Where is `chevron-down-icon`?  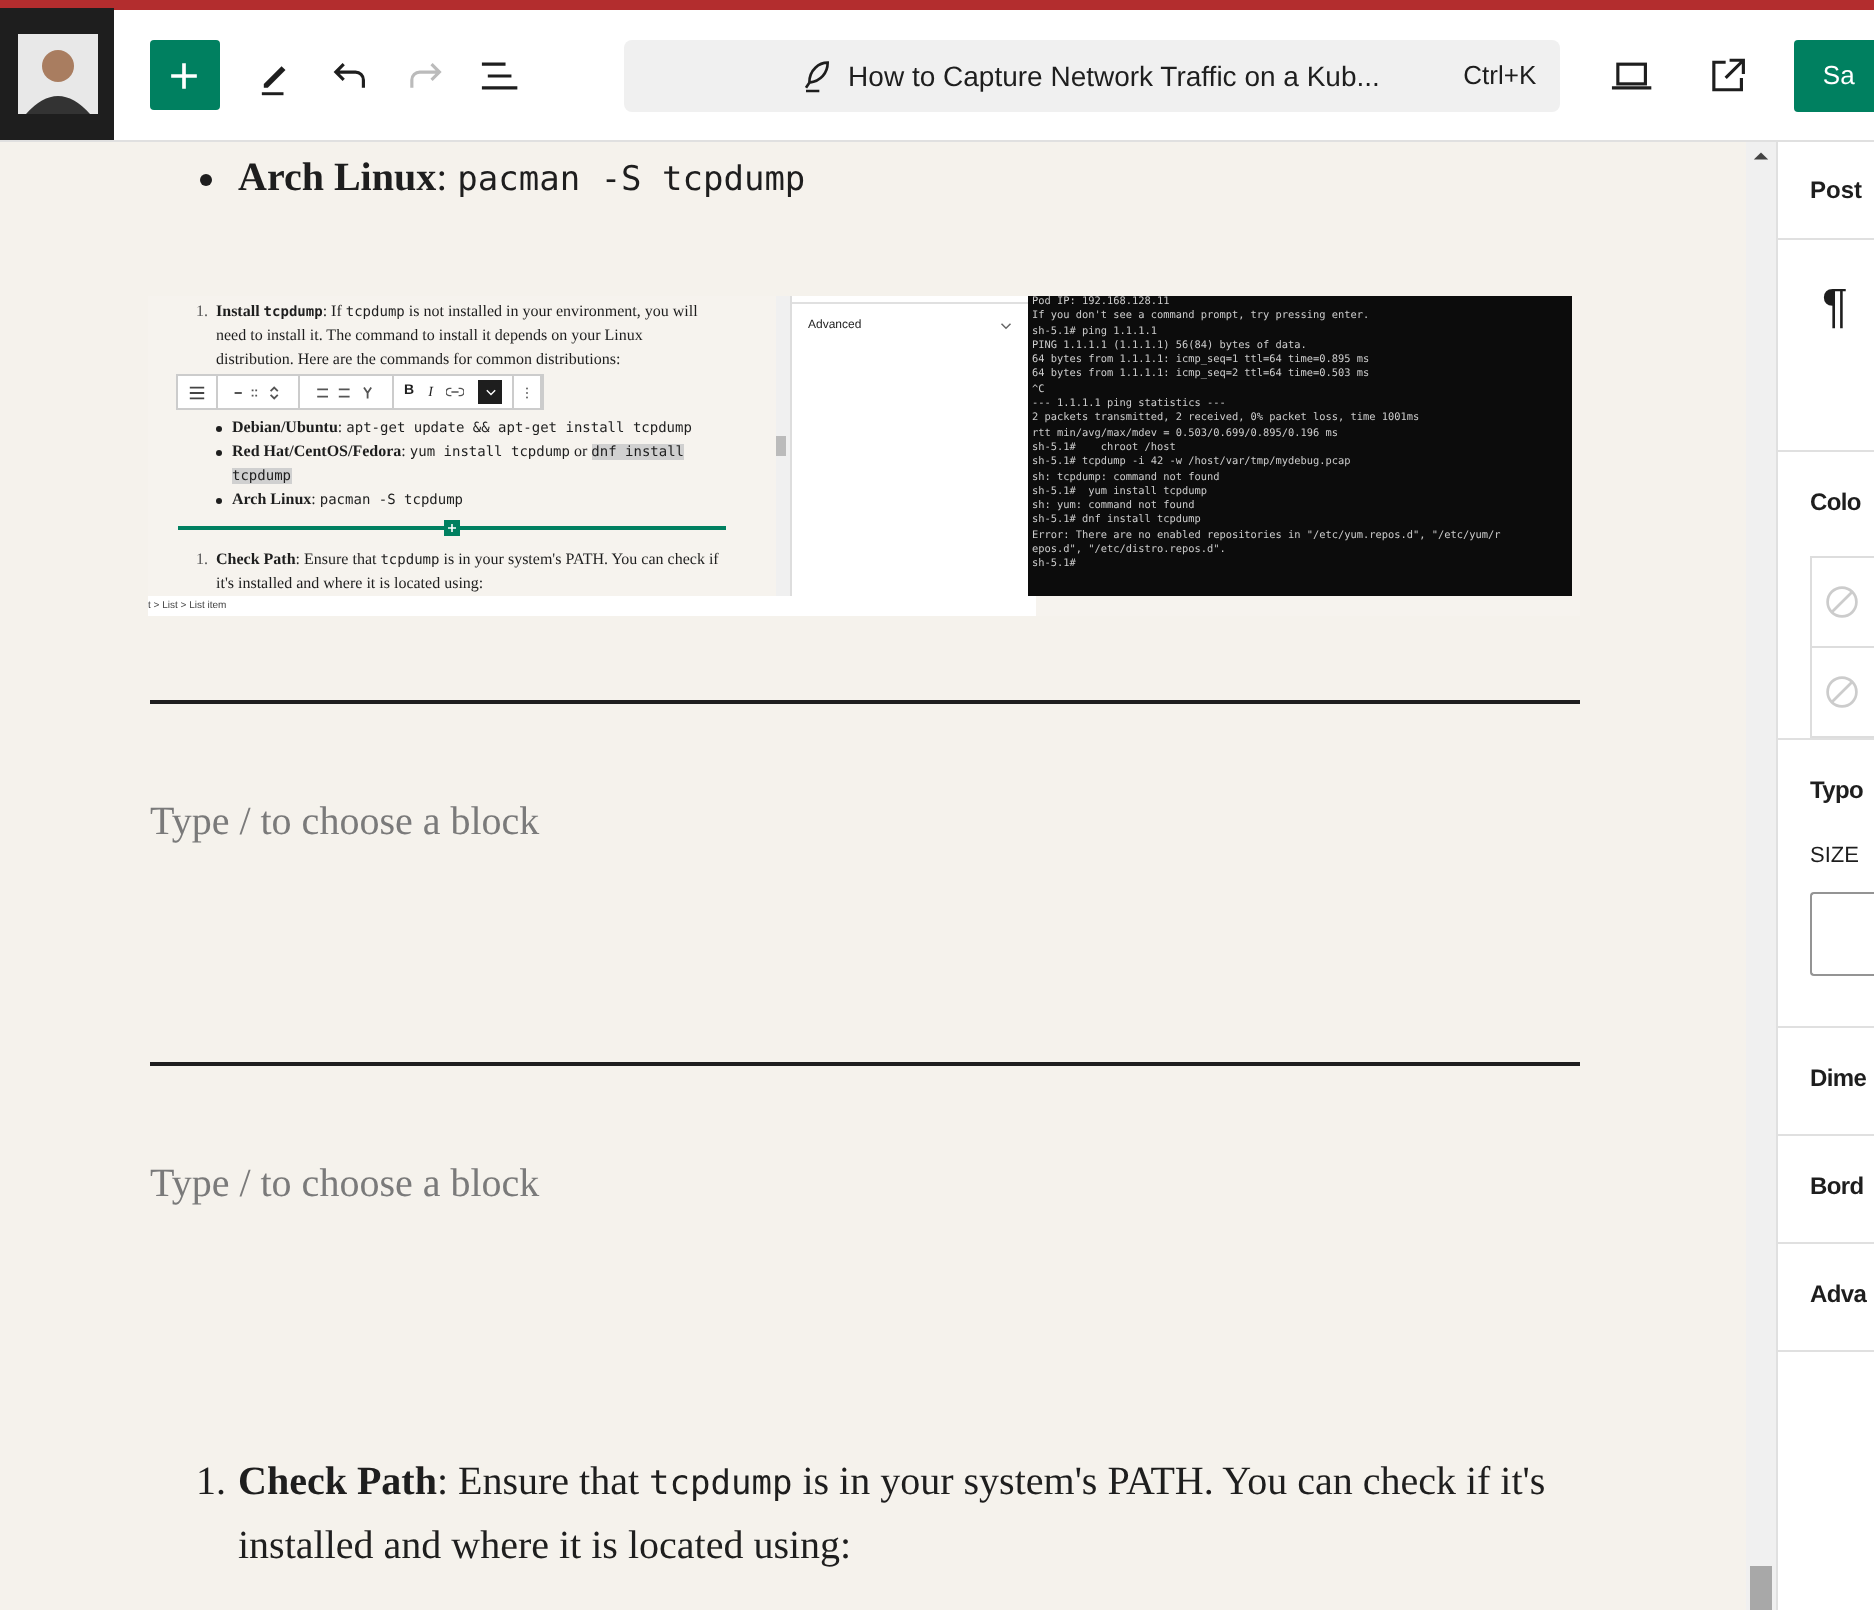 chevron-down-icon is located at coordinates (490, 392).